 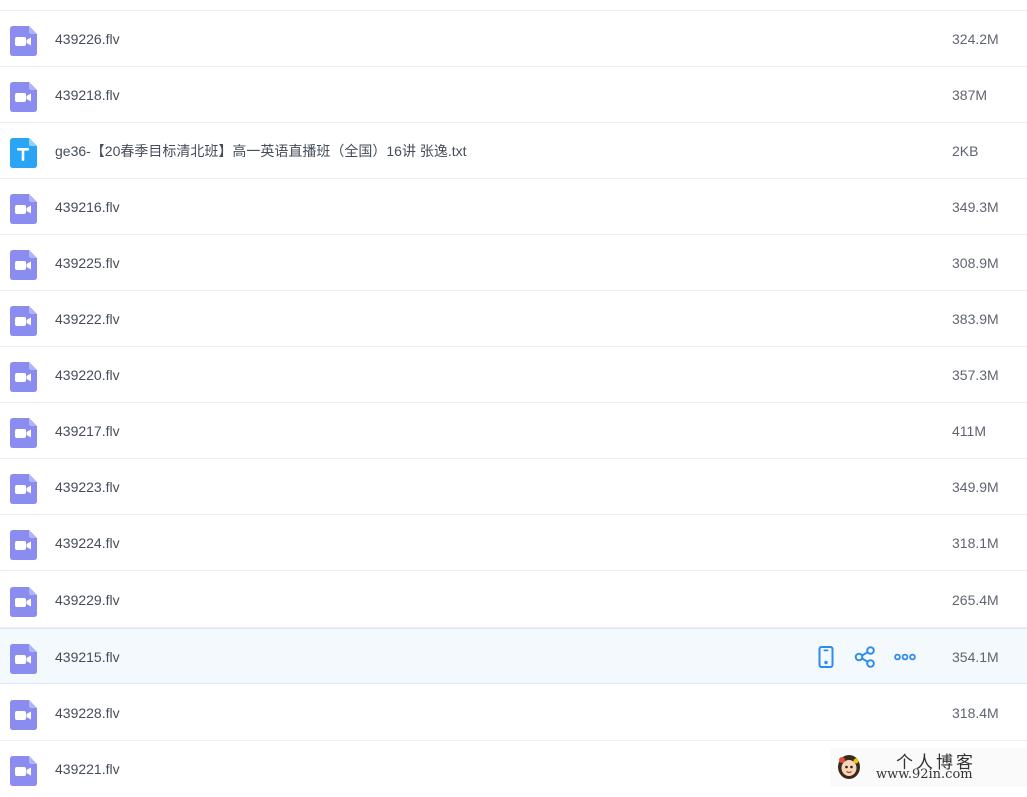 I want to click on file-size: 349.9M, so click(x=975, y=487).